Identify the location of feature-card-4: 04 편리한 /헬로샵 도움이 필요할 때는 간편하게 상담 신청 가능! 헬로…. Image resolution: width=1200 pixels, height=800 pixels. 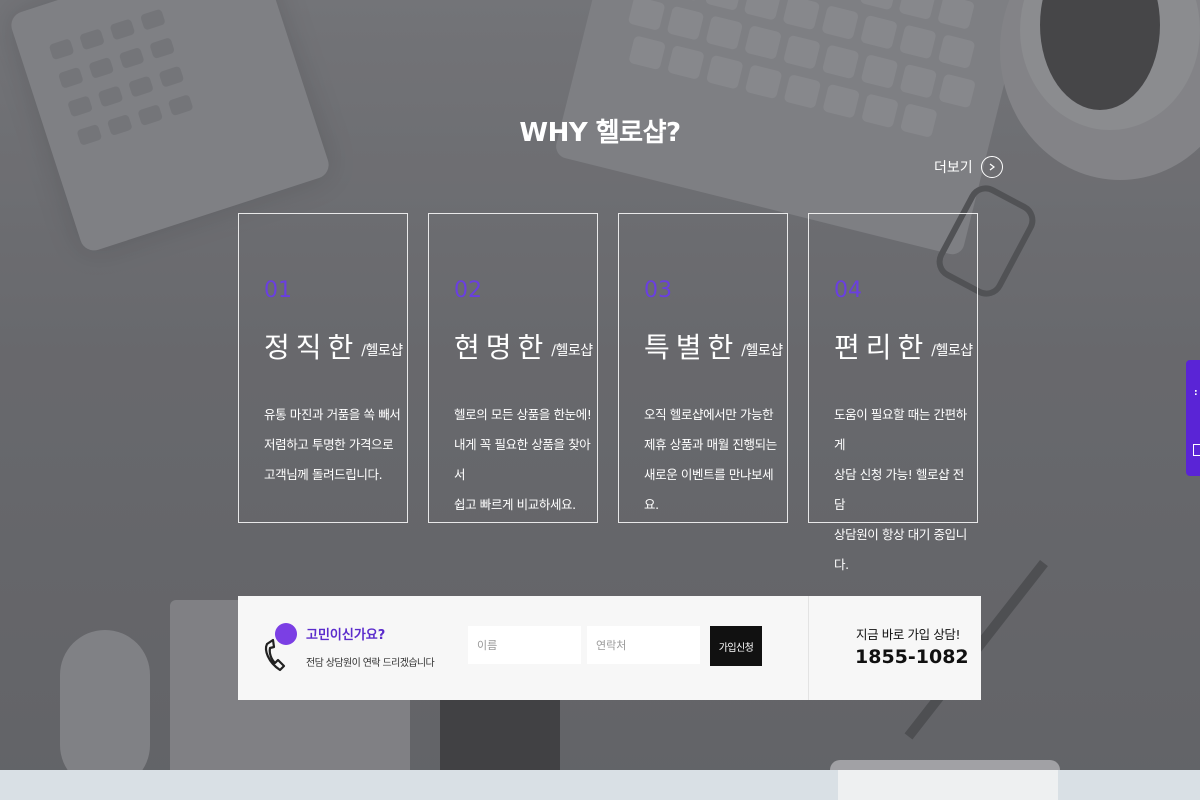
(893, 392).